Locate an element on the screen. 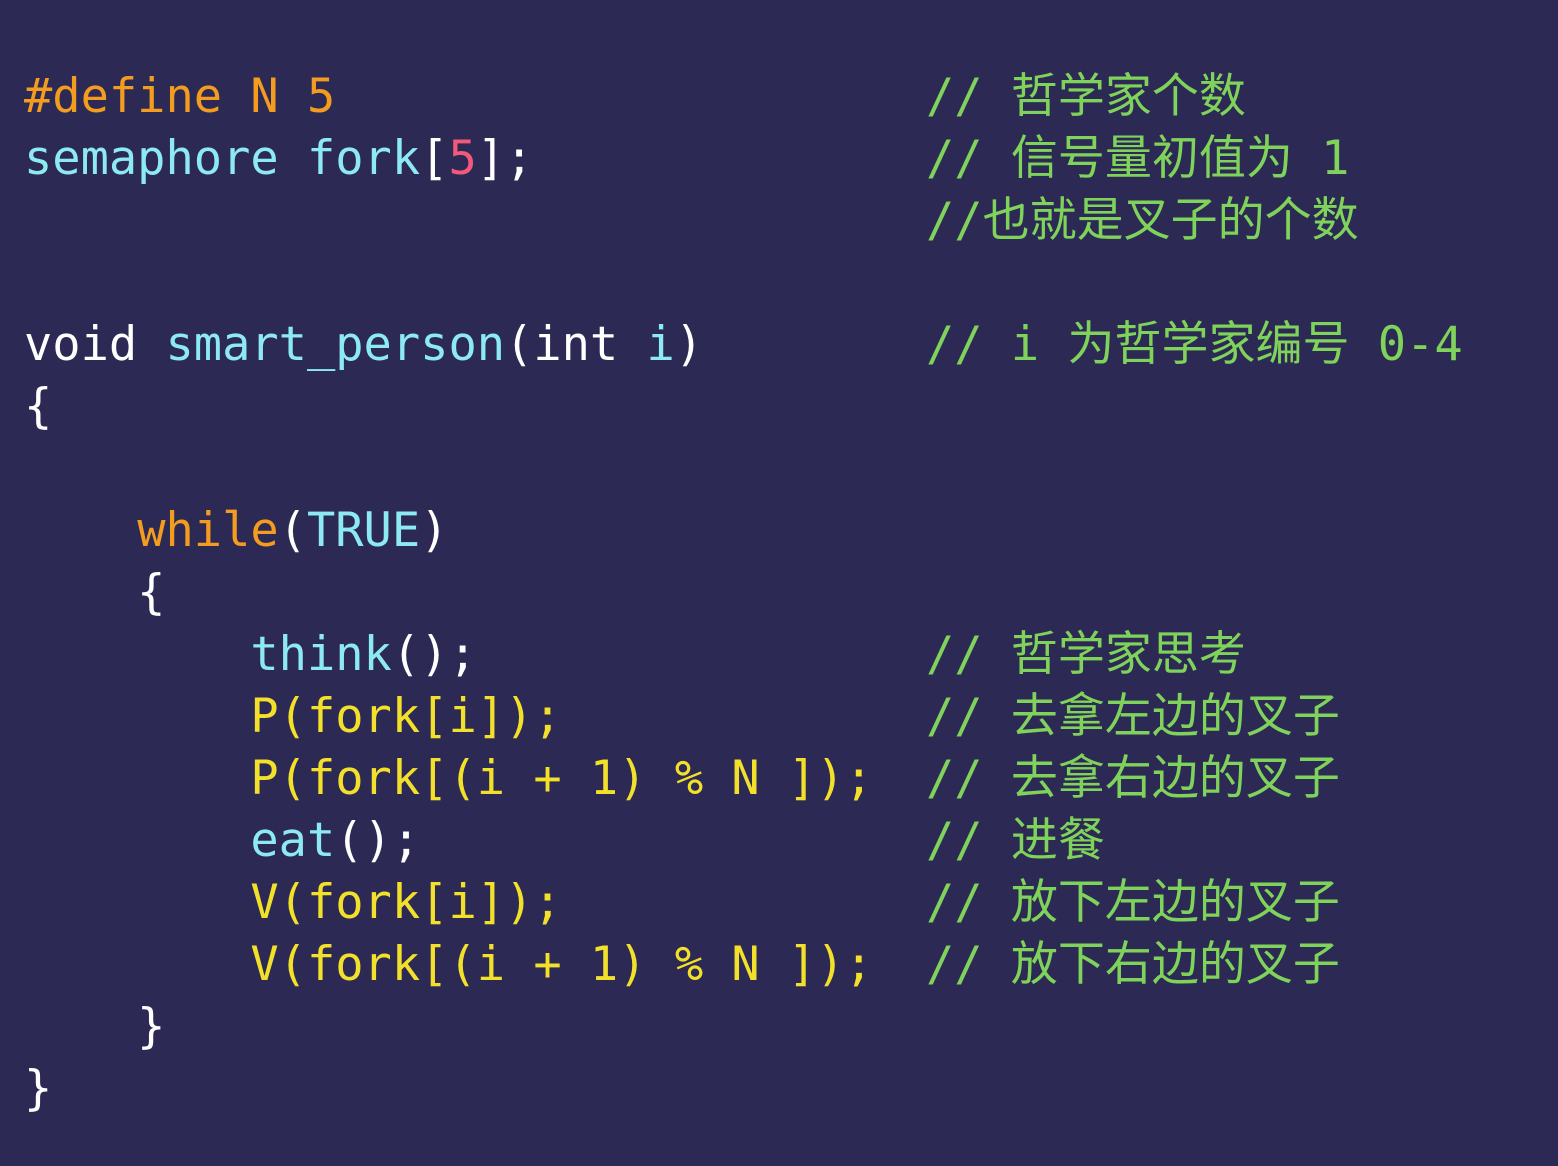  code-comment: // 哲学家思考 is located at coordinates (1086, 654).